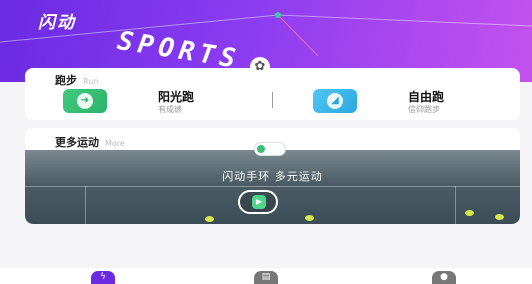 This screenshot has height=284, width=532. I want to click on tab-sports: ϟ, so click(103, 277).